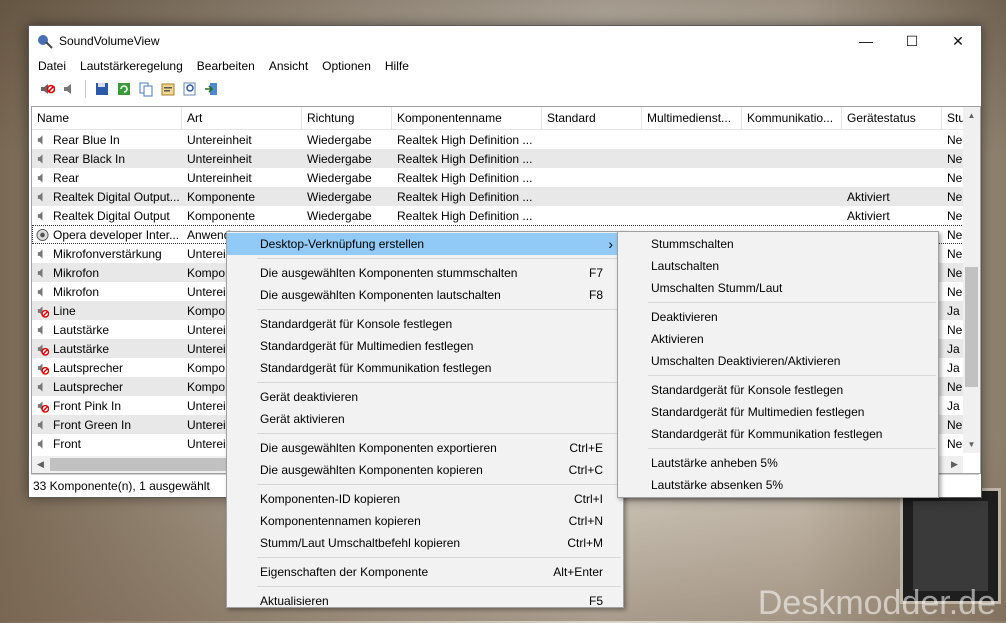  I want to click on menu-ansicht: Ansicht, so click(288, 66).